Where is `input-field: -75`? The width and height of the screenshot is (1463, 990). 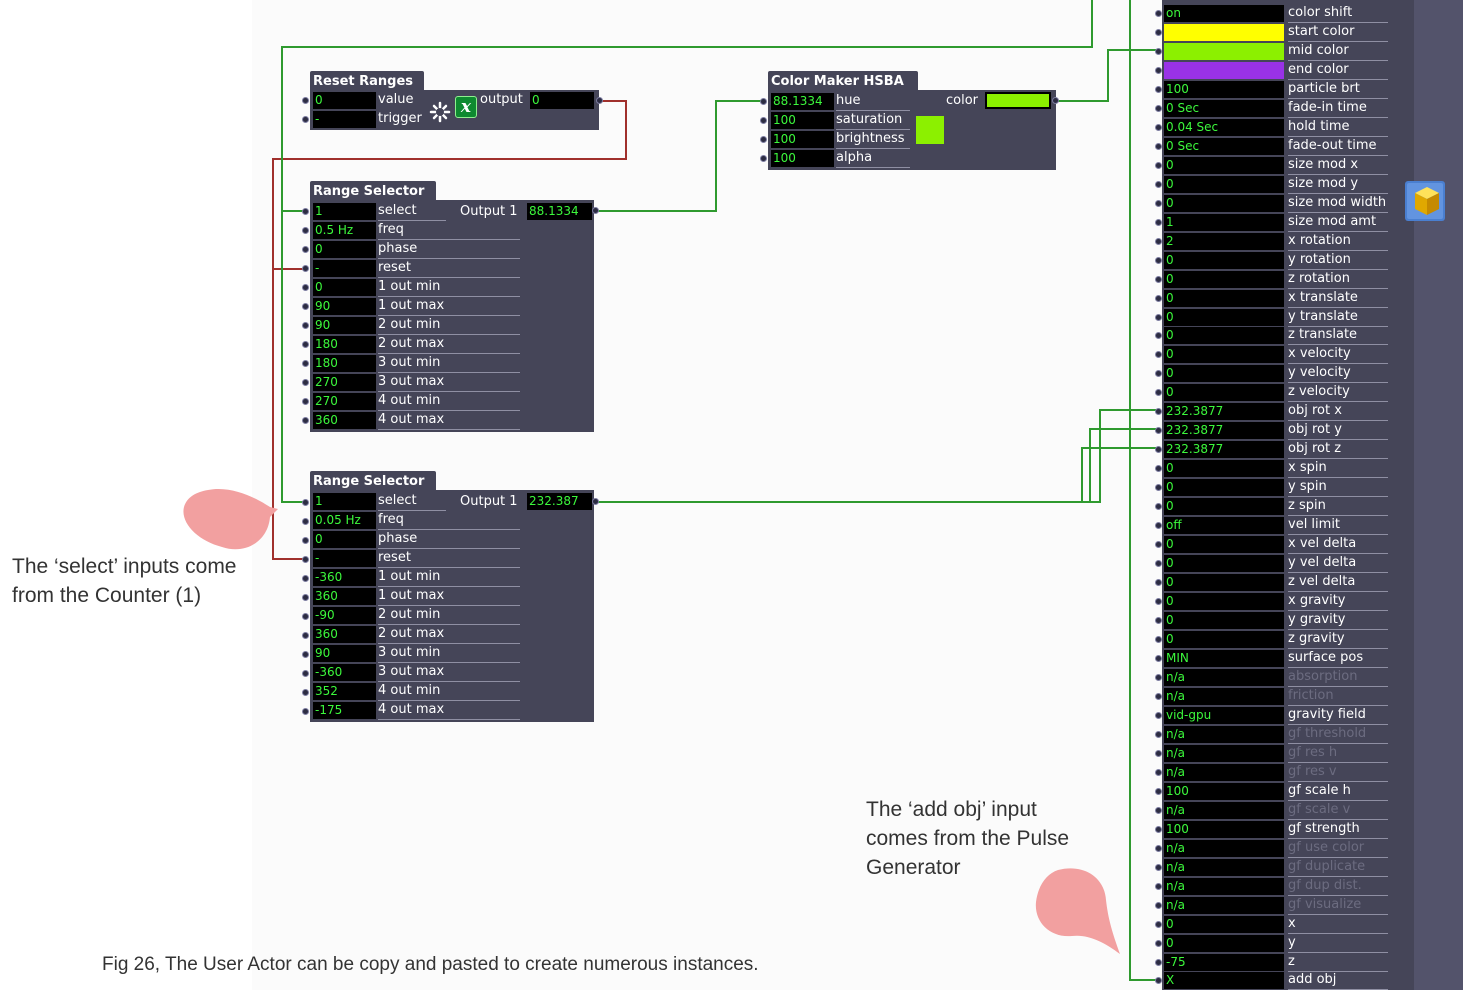
input-field: -75 is located at coordinates (1224, 962).